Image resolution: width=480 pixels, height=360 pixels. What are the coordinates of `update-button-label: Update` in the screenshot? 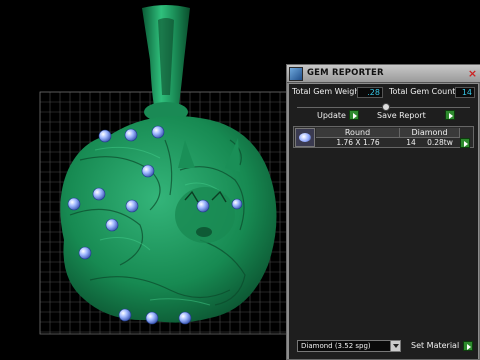 It's located at (331, 115).